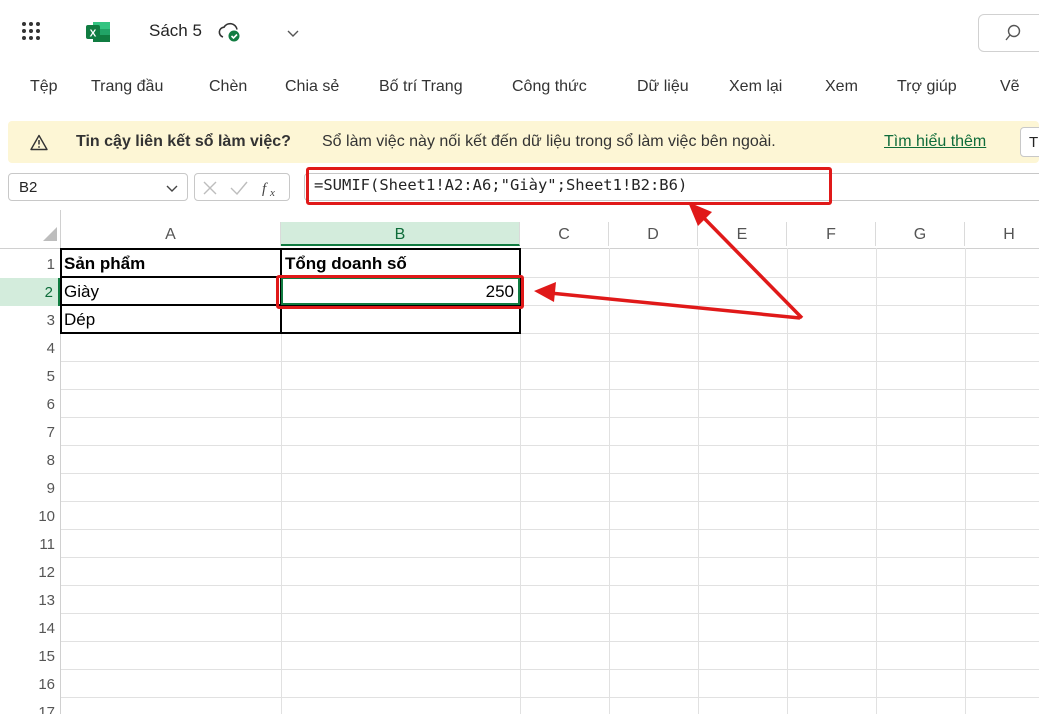  Describe the element at coordinates (663, 87) in the screenshot. I see `tab-data: Dữ liệu` at that location.